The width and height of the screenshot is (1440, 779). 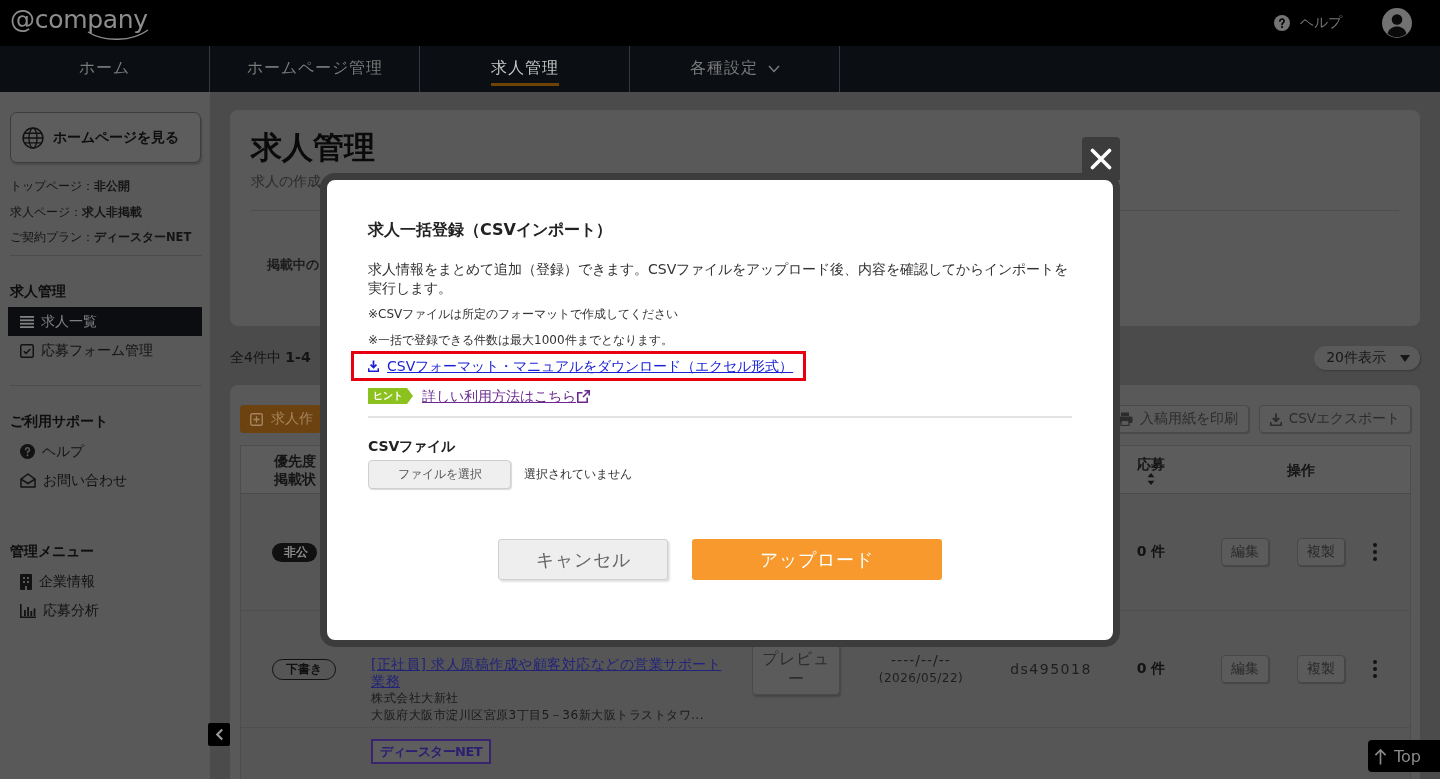 What do you see at coordinates (105, 480) in the screenshot?
I see `sidebar-item: お問い合わせ` at bounding box center [105, 480].